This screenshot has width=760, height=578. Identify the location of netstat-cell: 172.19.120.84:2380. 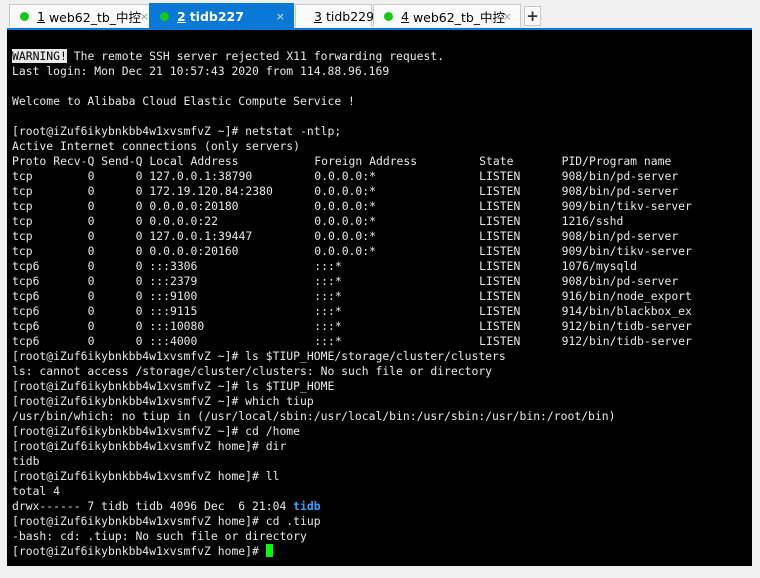
(211, 191).